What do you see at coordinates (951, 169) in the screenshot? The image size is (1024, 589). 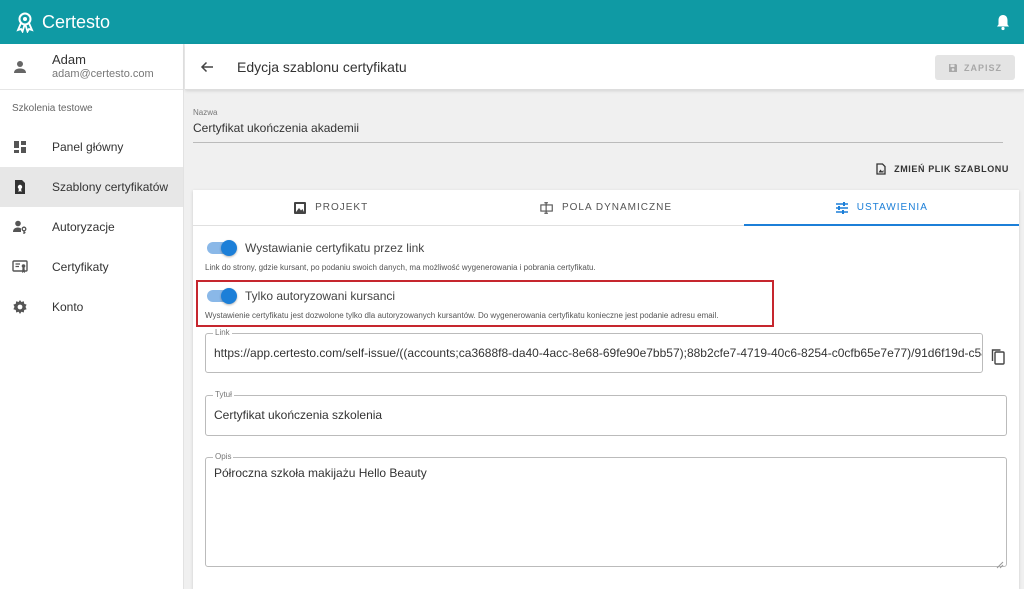 I see `change-template-file-label: ZMIEŃ PLIK SZABLONU` at bounding box center [951, 169].